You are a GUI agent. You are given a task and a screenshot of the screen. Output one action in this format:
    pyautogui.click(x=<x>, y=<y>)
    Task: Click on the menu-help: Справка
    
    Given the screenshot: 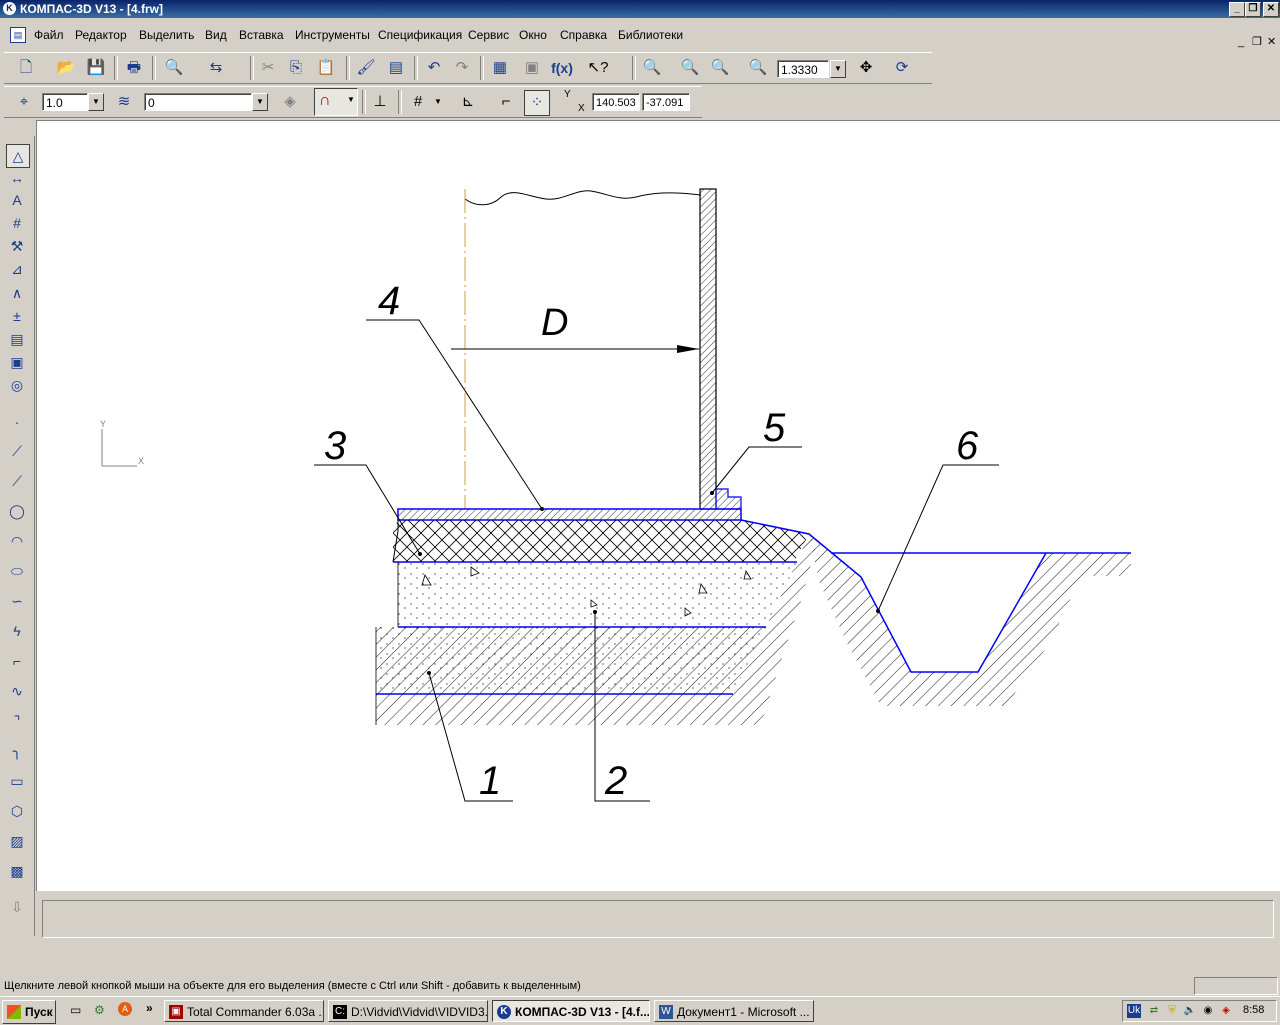 What is the action you would take?
    pyautogui.click(x=583, y=35)
    